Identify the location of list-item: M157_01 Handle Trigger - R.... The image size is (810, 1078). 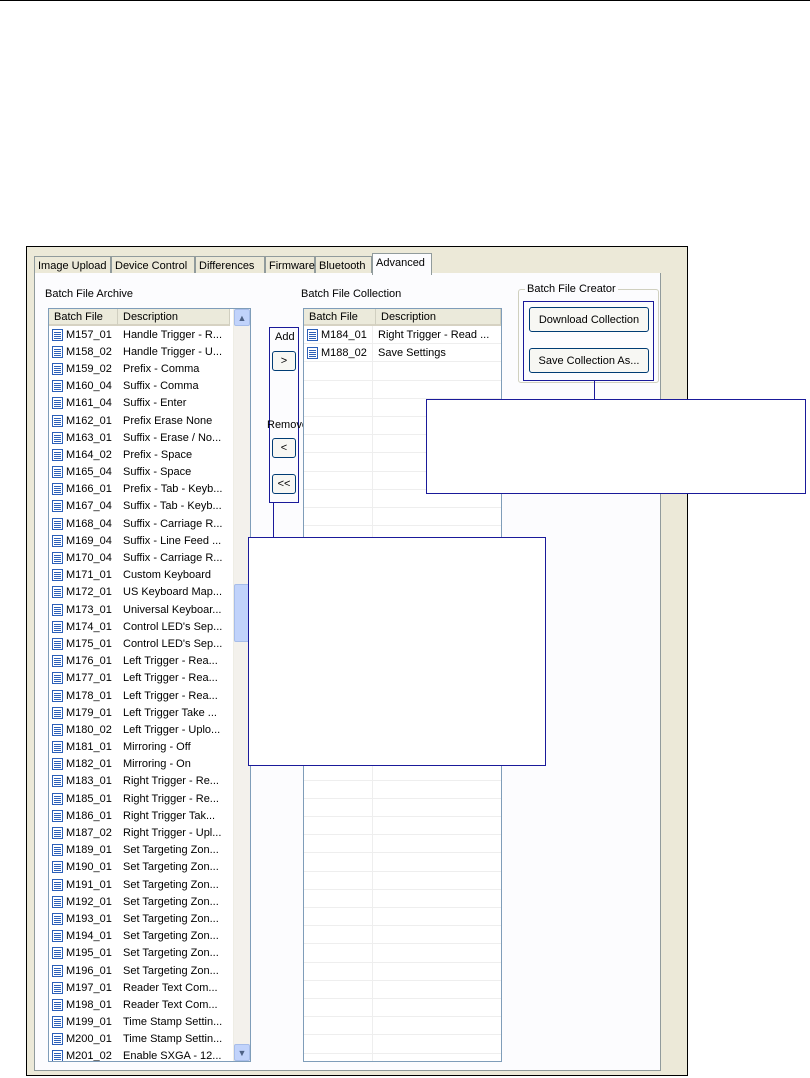
(141, 334).